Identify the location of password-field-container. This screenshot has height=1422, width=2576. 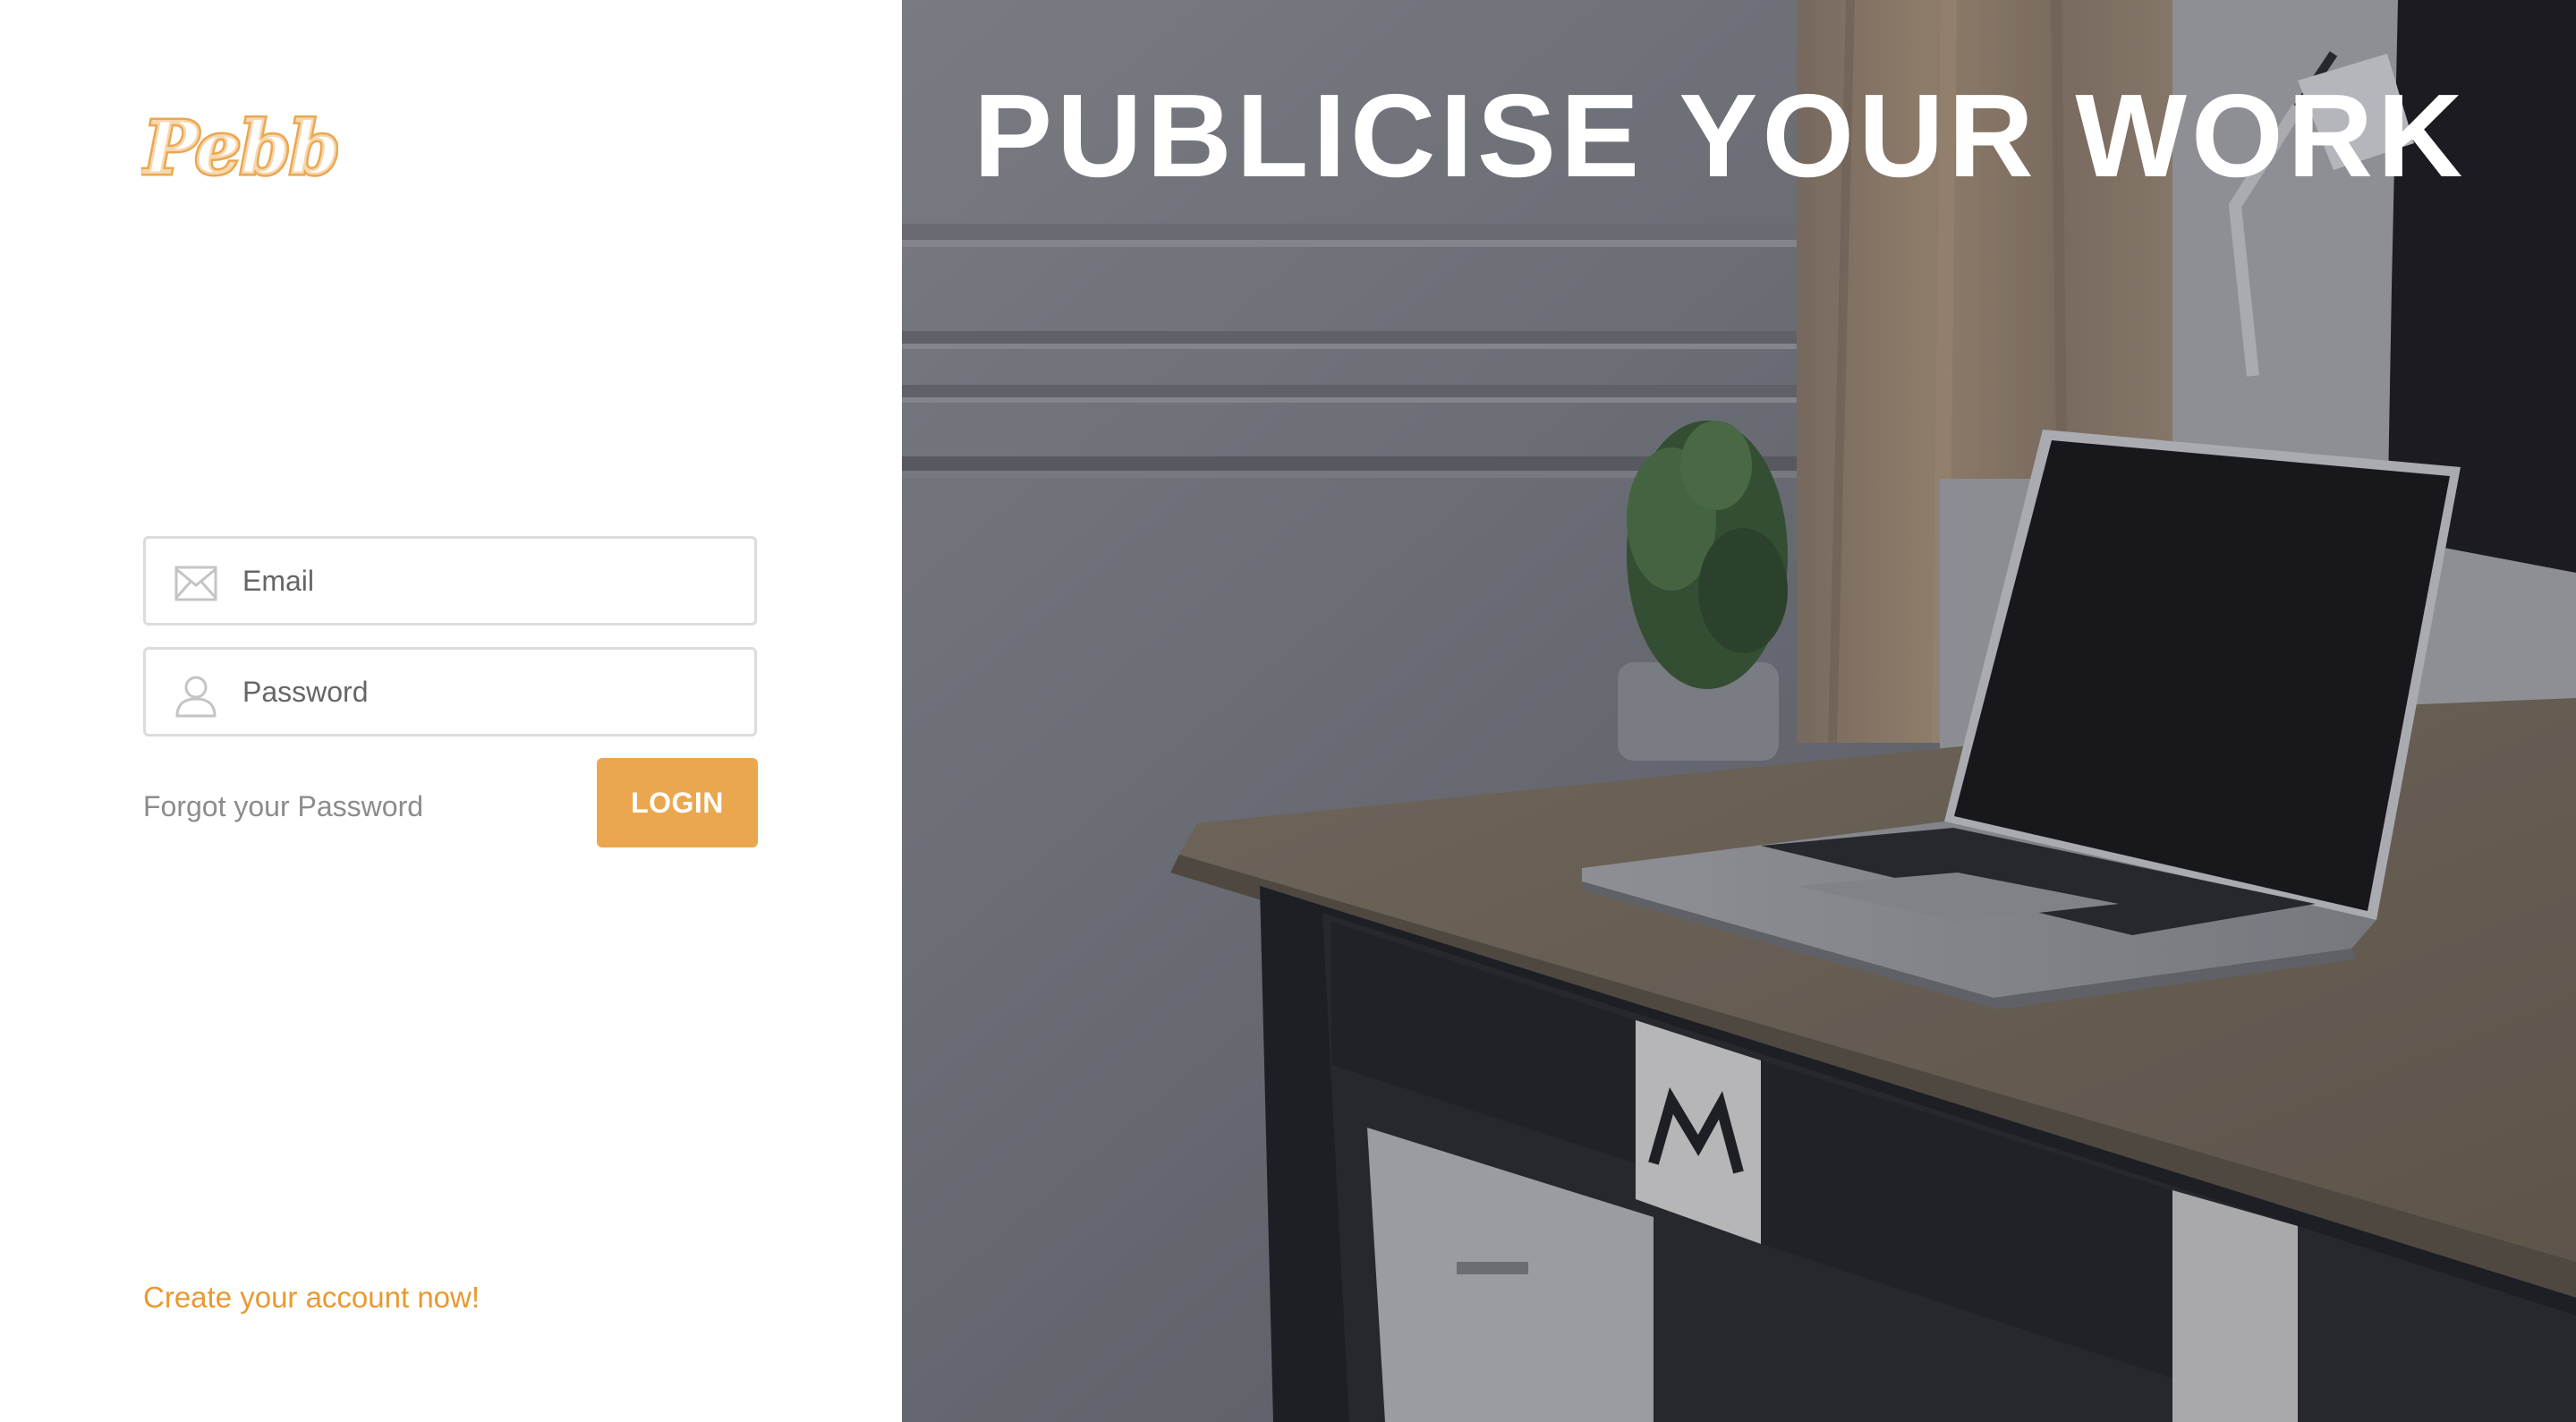
(450, 692).